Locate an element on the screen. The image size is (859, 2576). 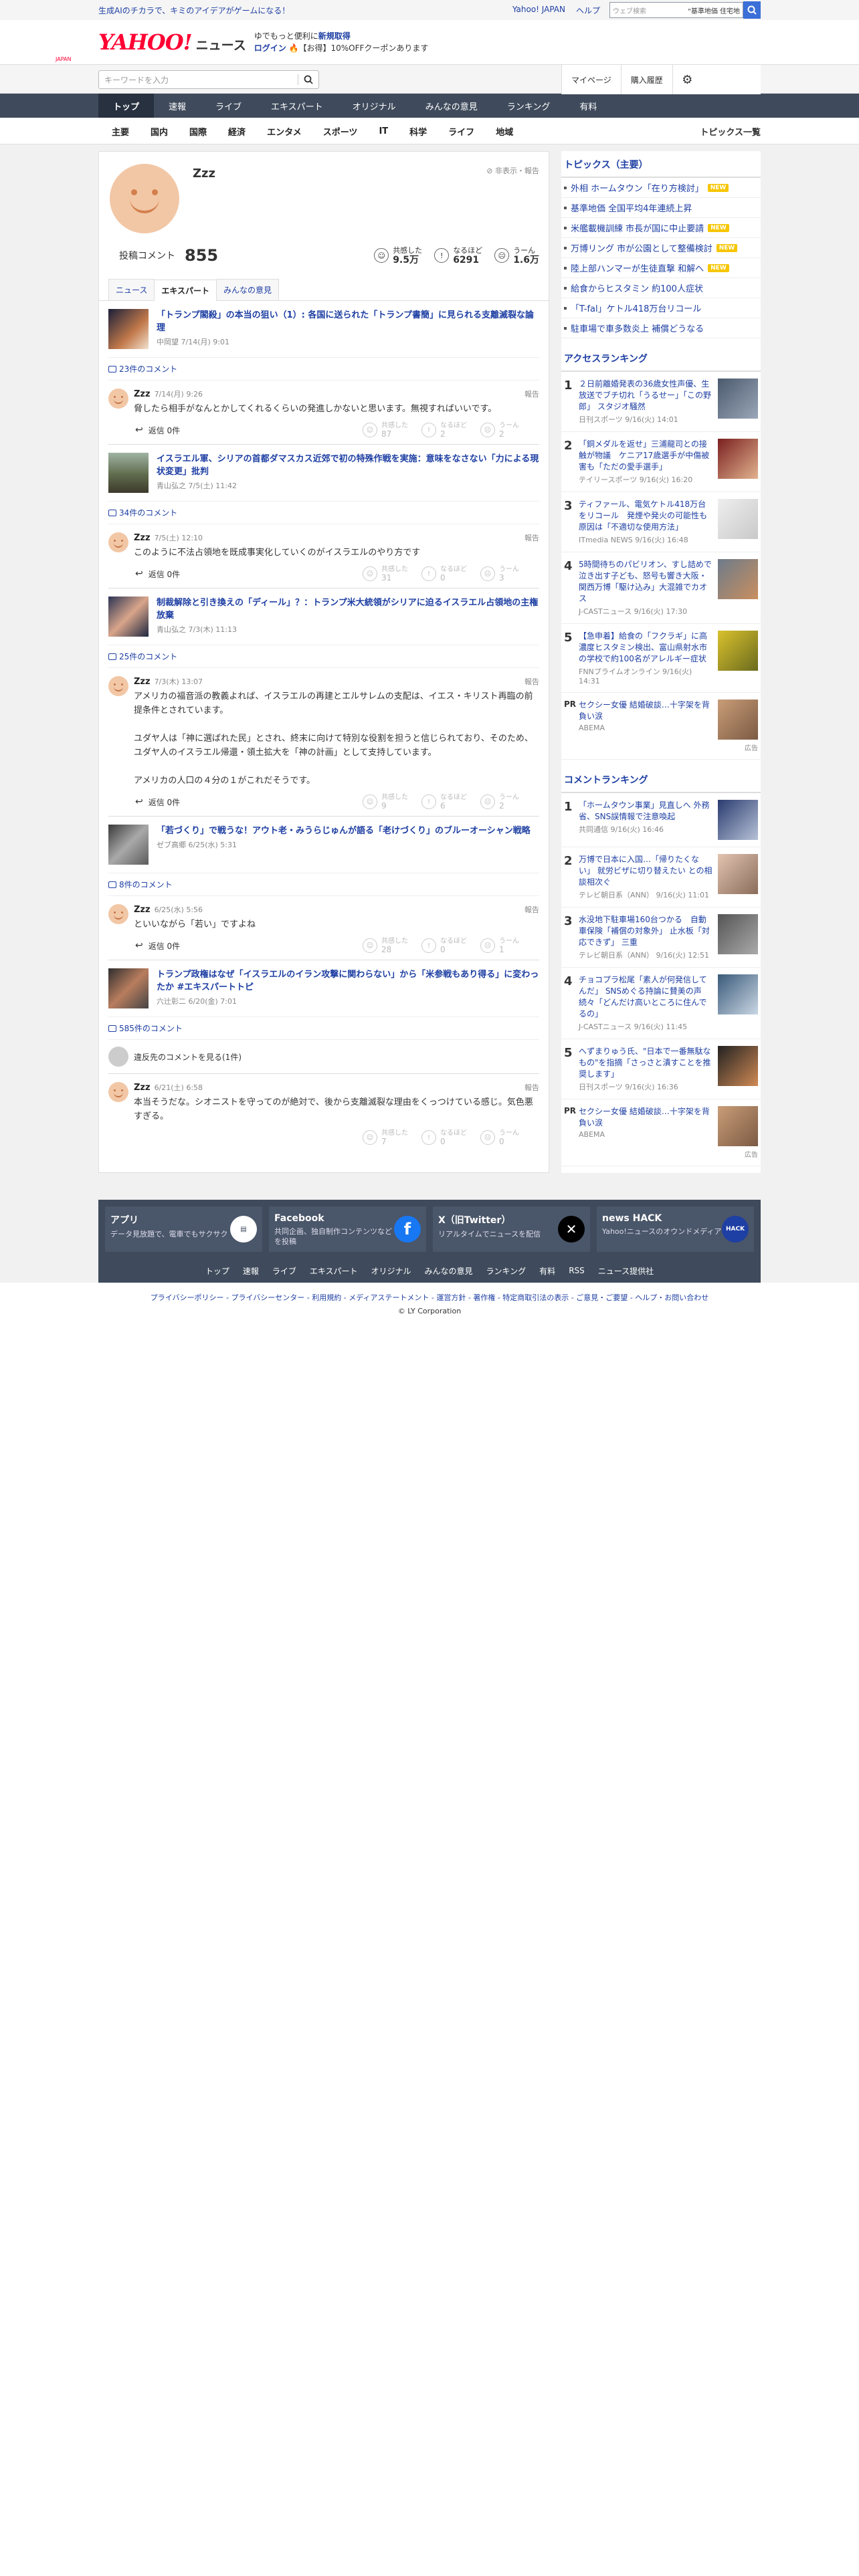
footer-nav-item: エキスパート is located at coordinates (334, 1271).